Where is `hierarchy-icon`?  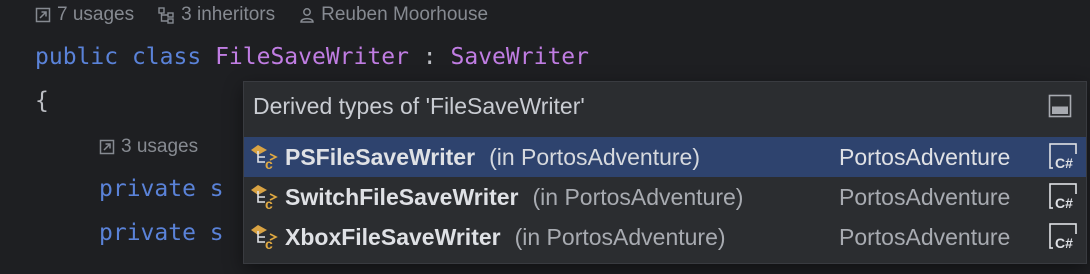
hierarchy-icon is located at coordinates (166, 15).